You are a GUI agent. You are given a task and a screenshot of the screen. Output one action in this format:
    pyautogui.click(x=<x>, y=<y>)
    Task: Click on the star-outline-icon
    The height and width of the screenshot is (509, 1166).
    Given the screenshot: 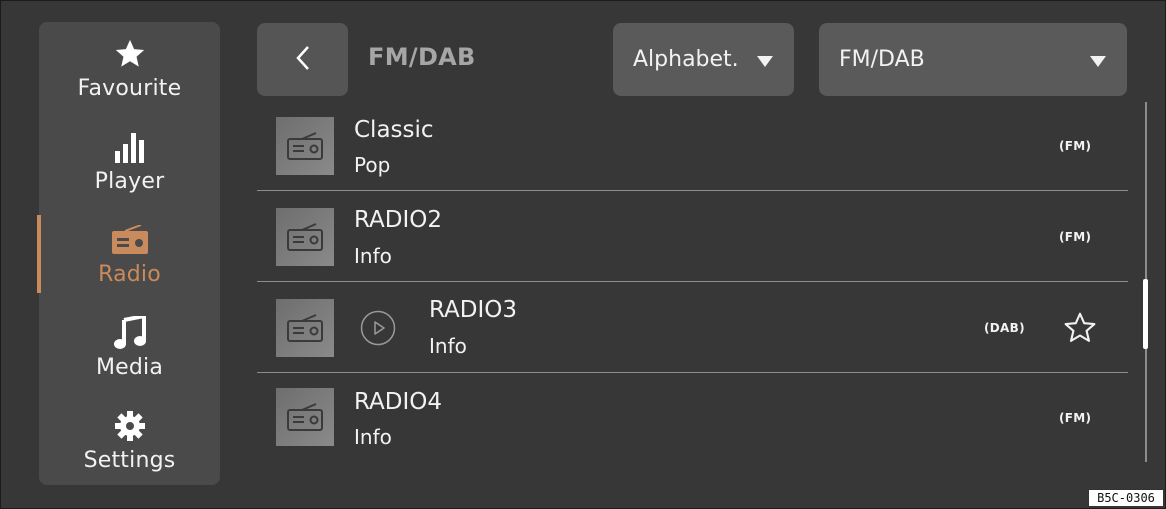 What is the action you would take?
    pyautogui.click(x=1080, y=328)
    